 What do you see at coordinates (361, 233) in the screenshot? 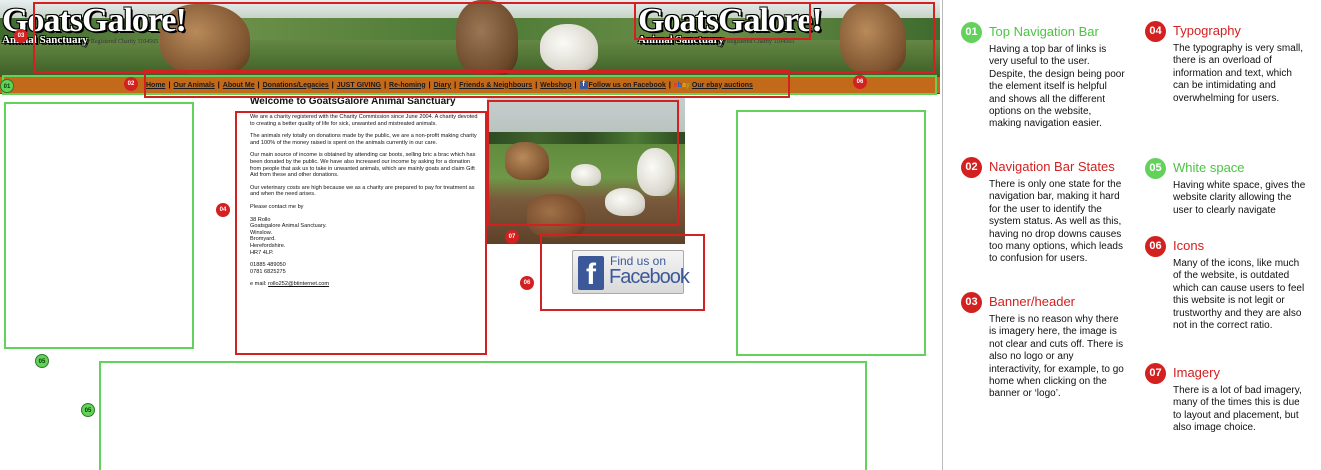
I see `annotation-box-typography` at bounding box center [361, 233].